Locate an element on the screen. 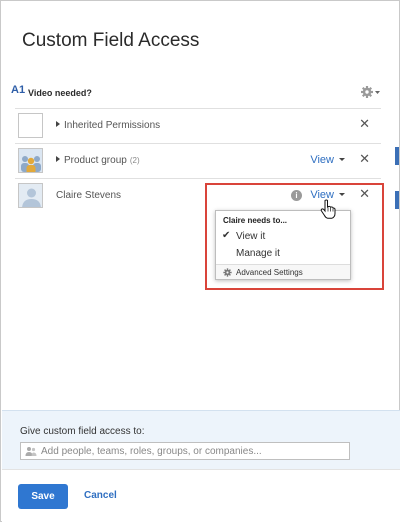 This screenshot has height=522, width=400. remove-product-group-button: ✕ is located at coordinates (364, 158).